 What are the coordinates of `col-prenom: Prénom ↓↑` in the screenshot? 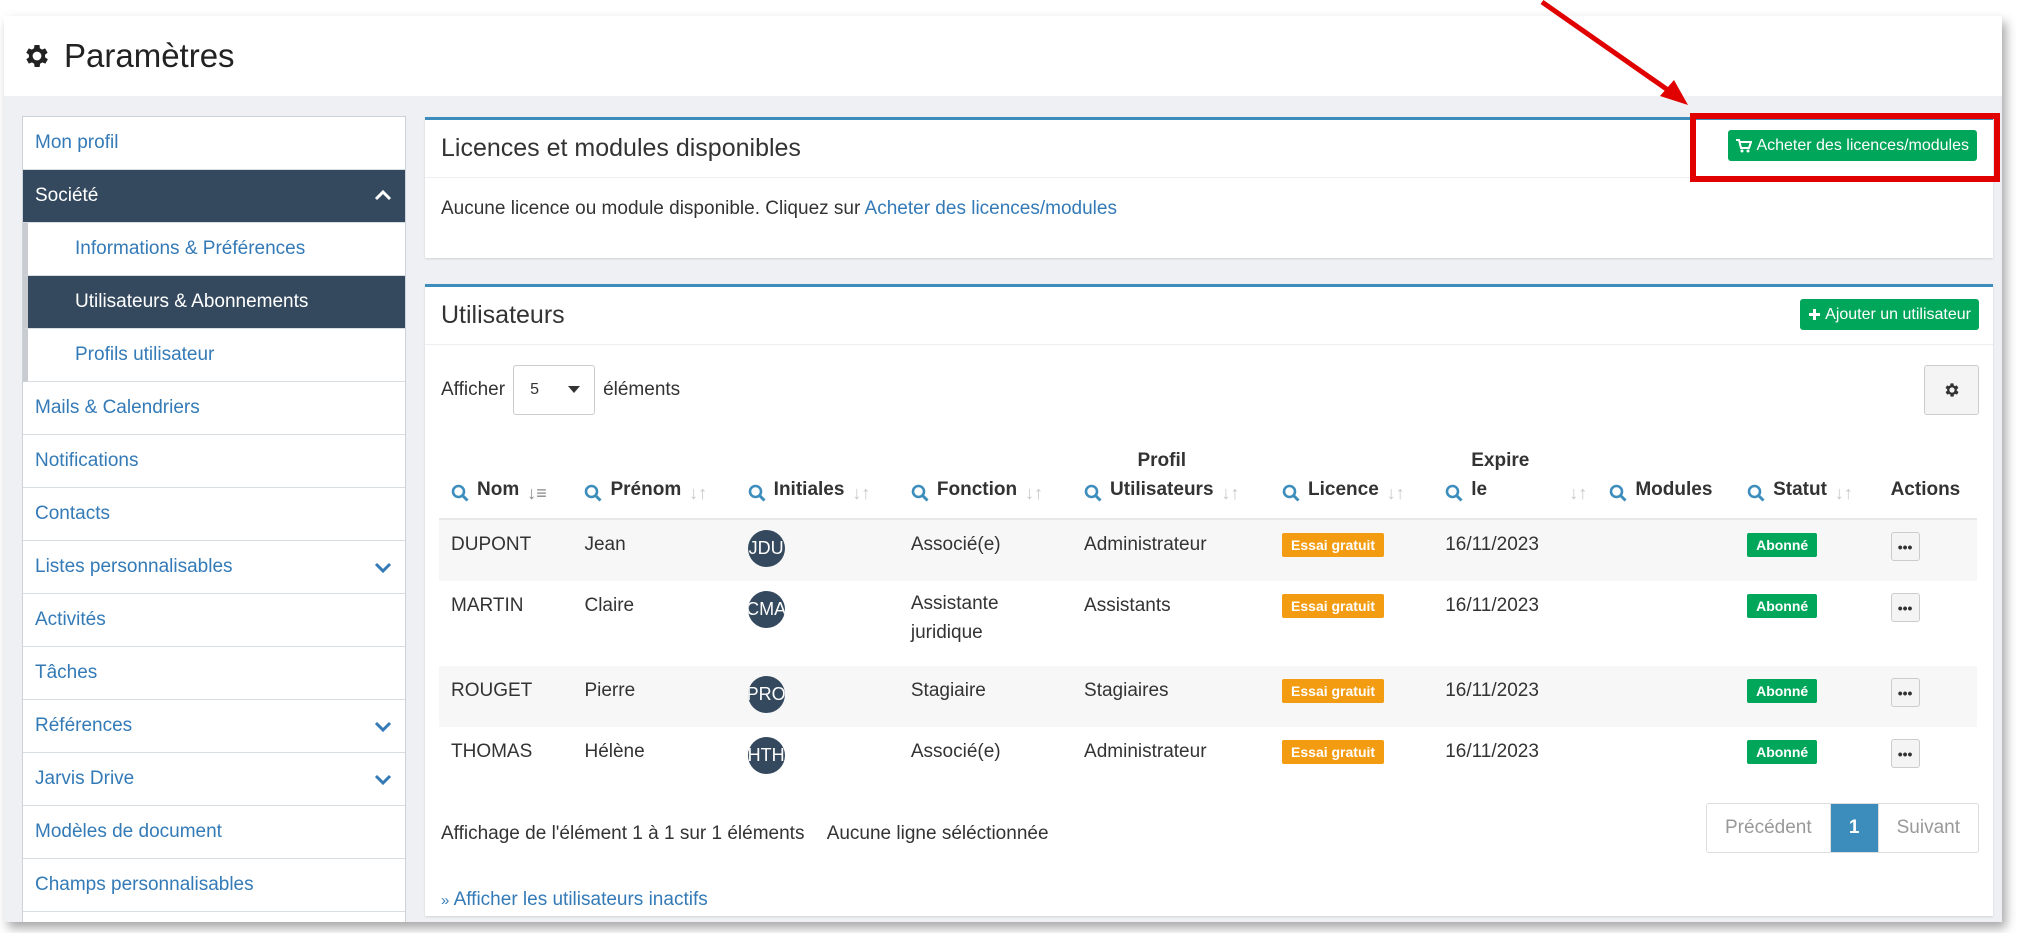 It's located at (654, 478).